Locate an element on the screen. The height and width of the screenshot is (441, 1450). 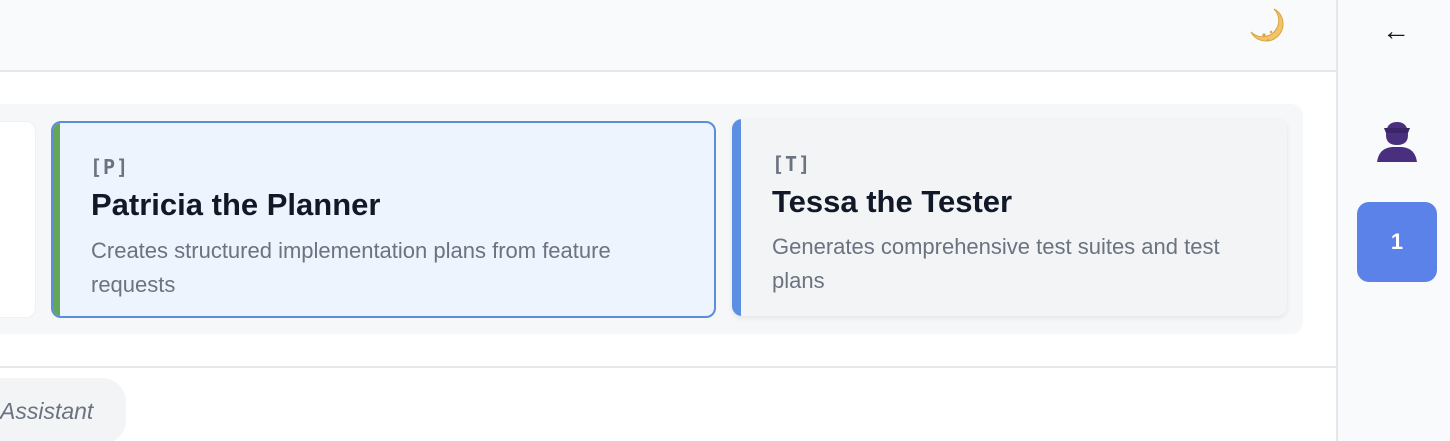
notification-badge-button: 1 is located at coordinates (1397, 242).